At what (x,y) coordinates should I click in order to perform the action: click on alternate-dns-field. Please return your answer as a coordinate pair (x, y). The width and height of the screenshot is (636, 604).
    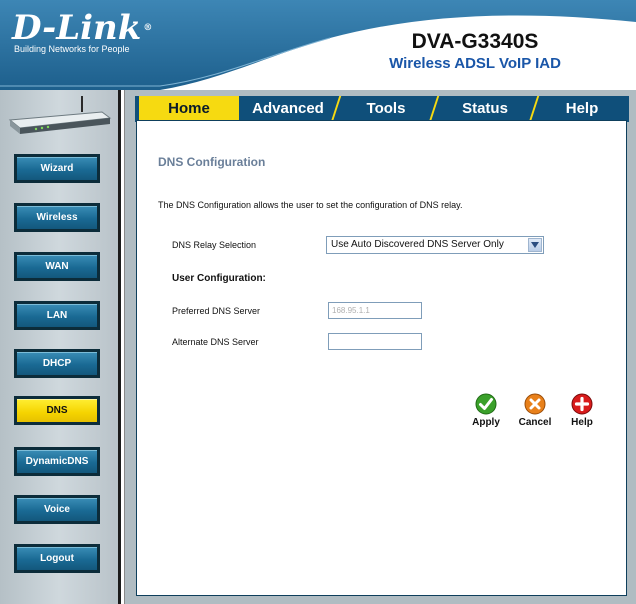
    Looking at the image, I should click on (375, 341).